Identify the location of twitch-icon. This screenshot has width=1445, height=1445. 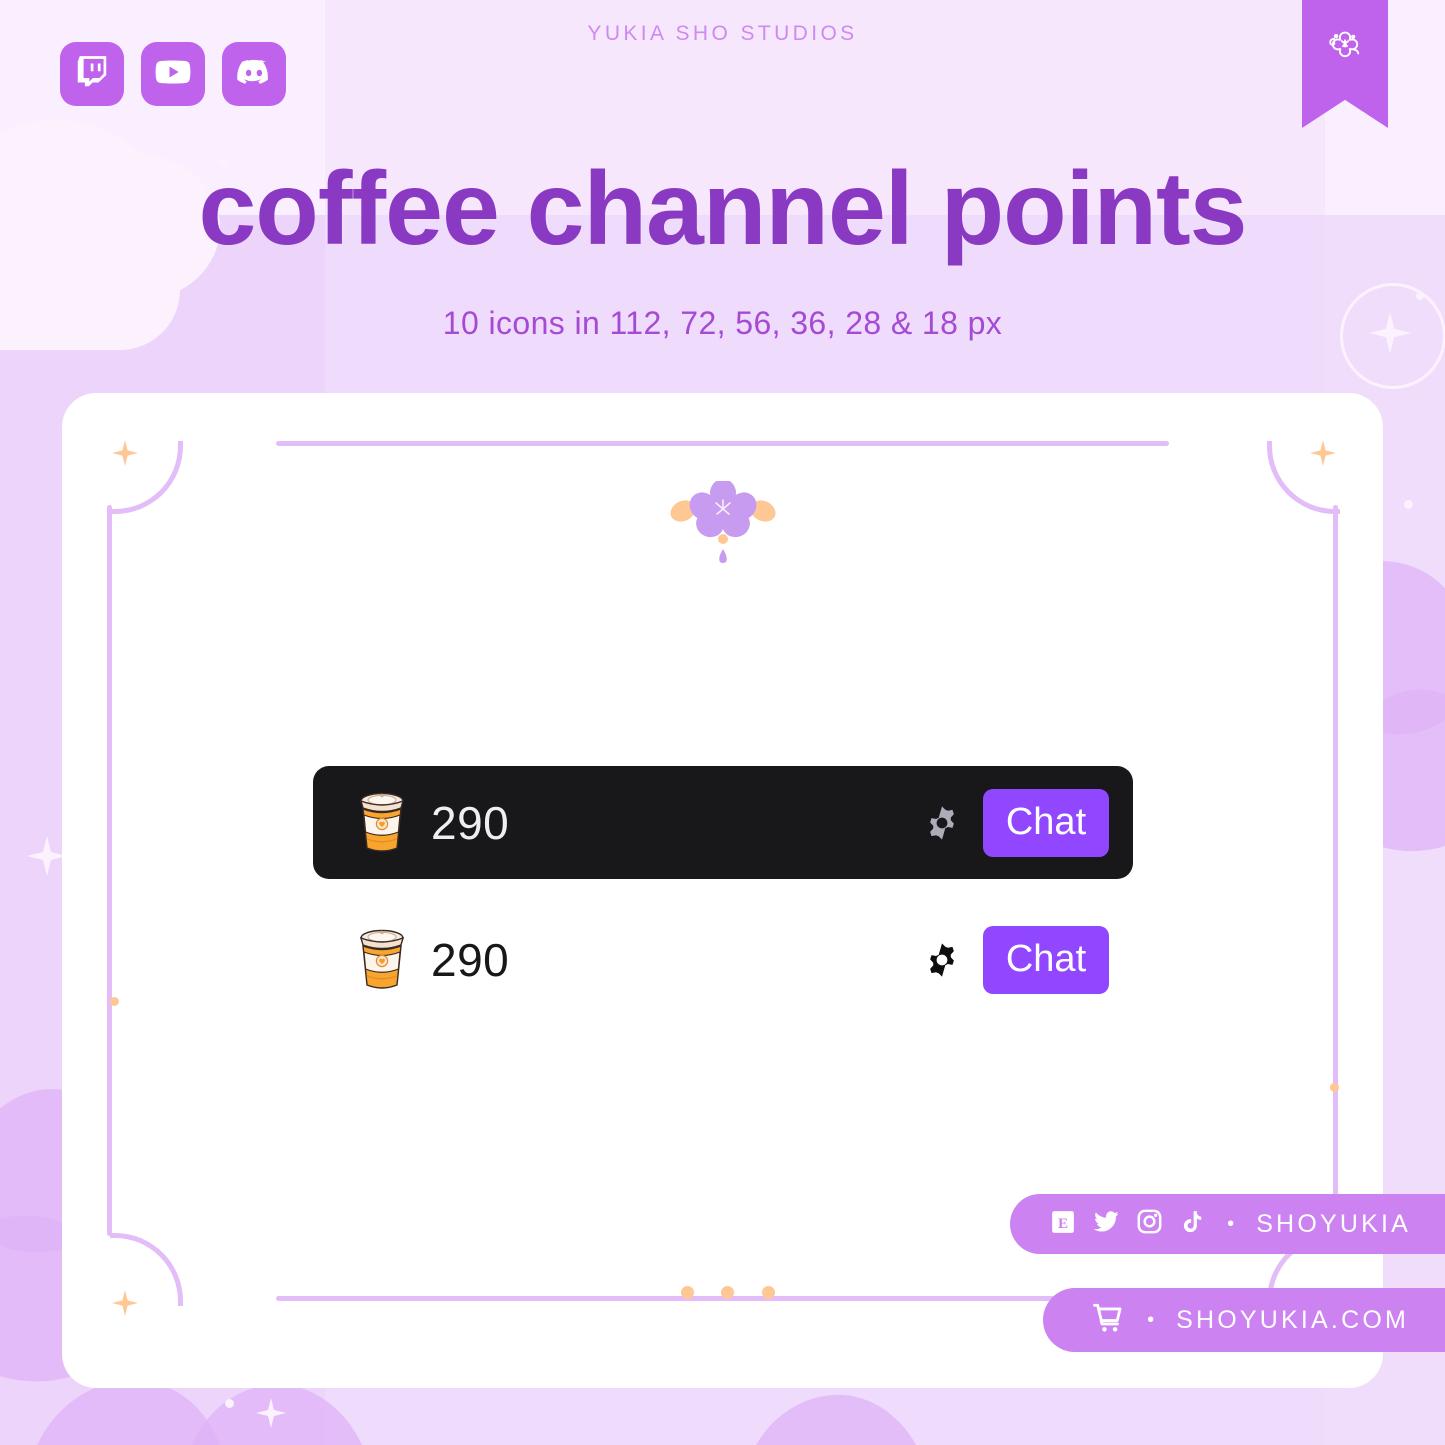
(92, 74).